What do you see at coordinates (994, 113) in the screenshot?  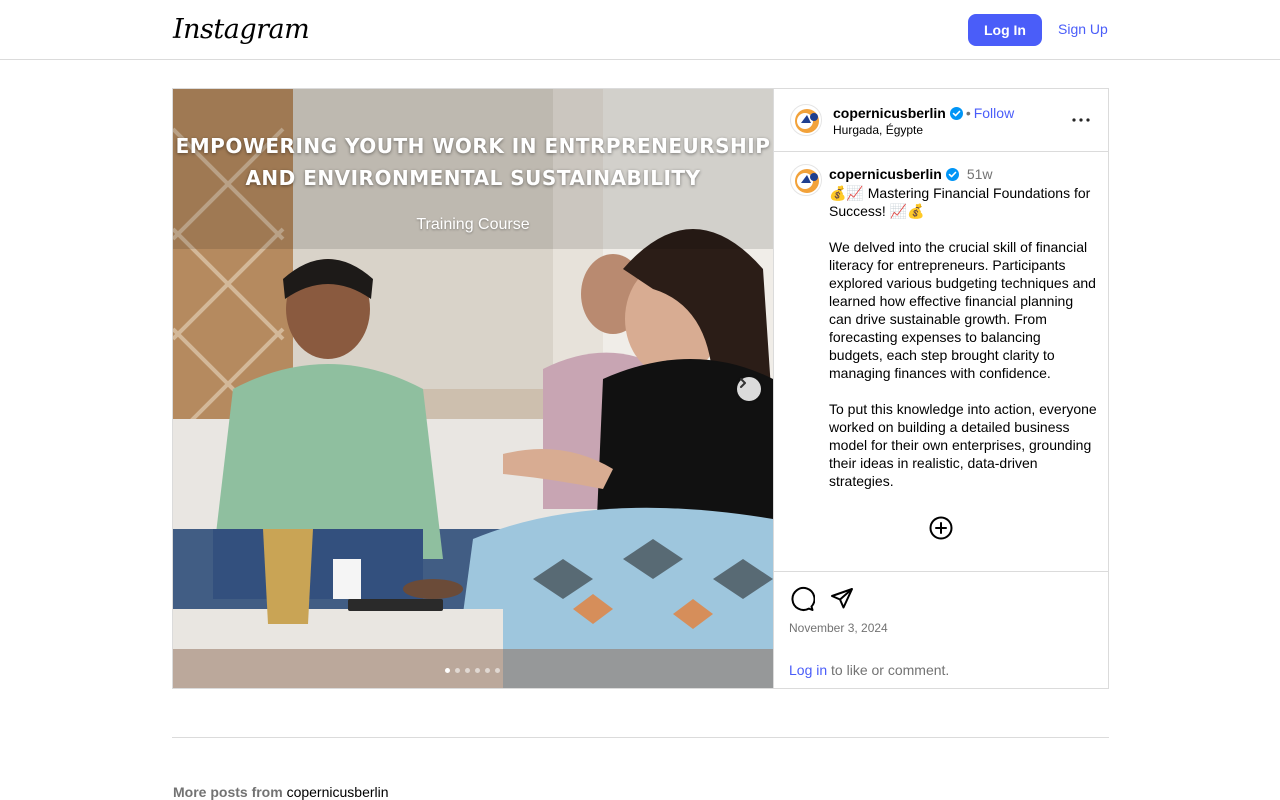 I see `follow-button: Follow` at bounding box center [994, 113].